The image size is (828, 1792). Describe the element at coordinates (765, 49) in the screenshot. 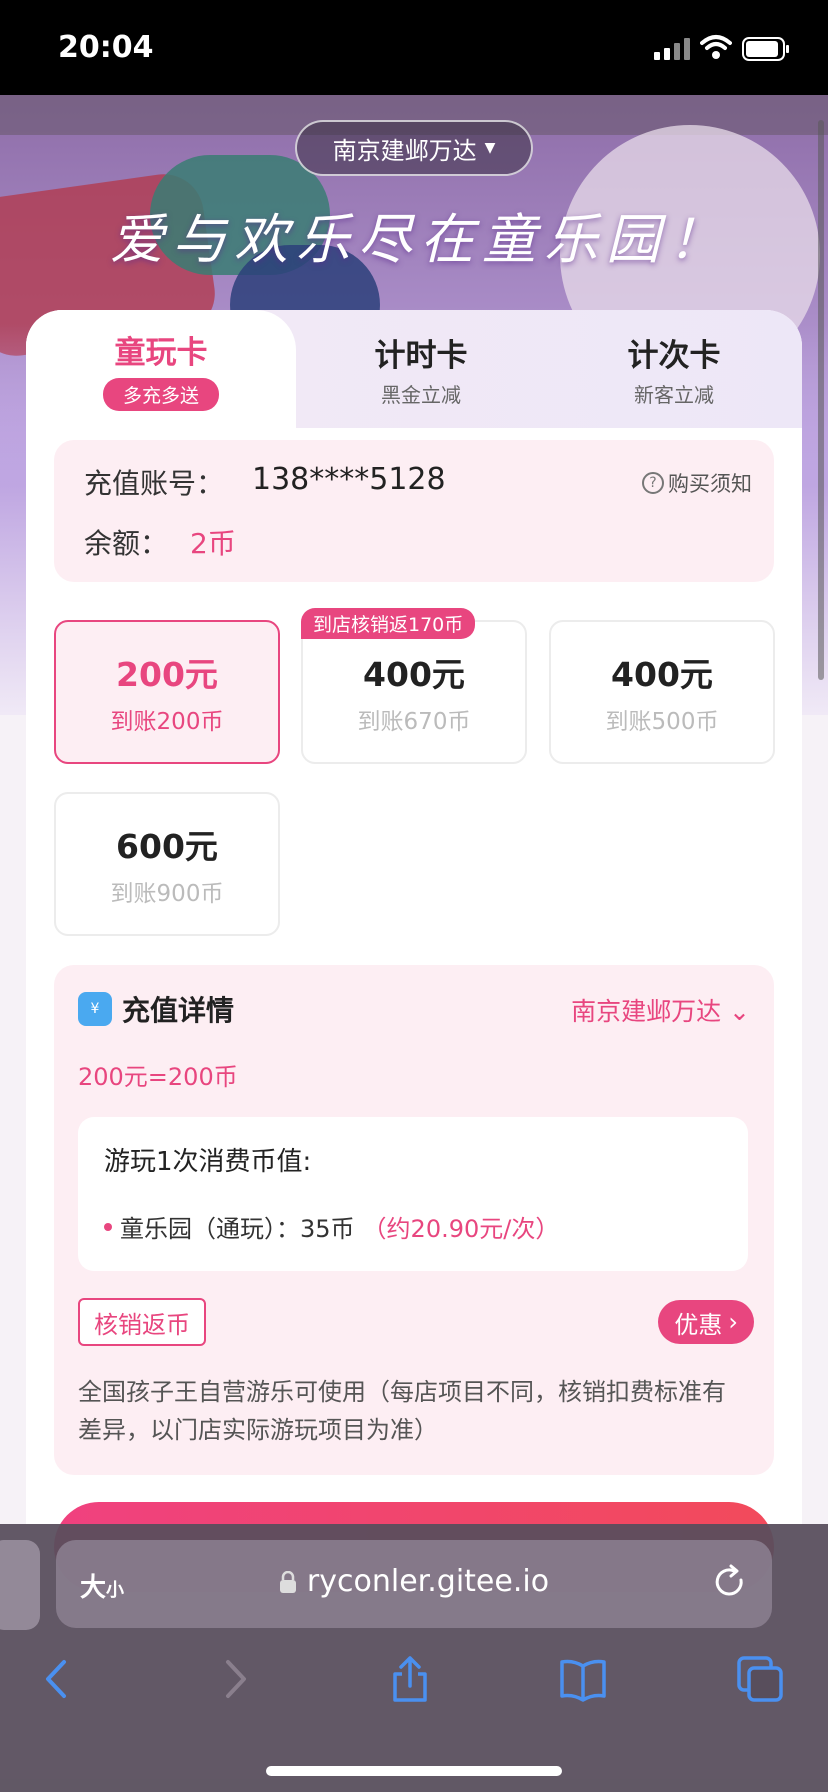

I see `battery-icon` at that location.